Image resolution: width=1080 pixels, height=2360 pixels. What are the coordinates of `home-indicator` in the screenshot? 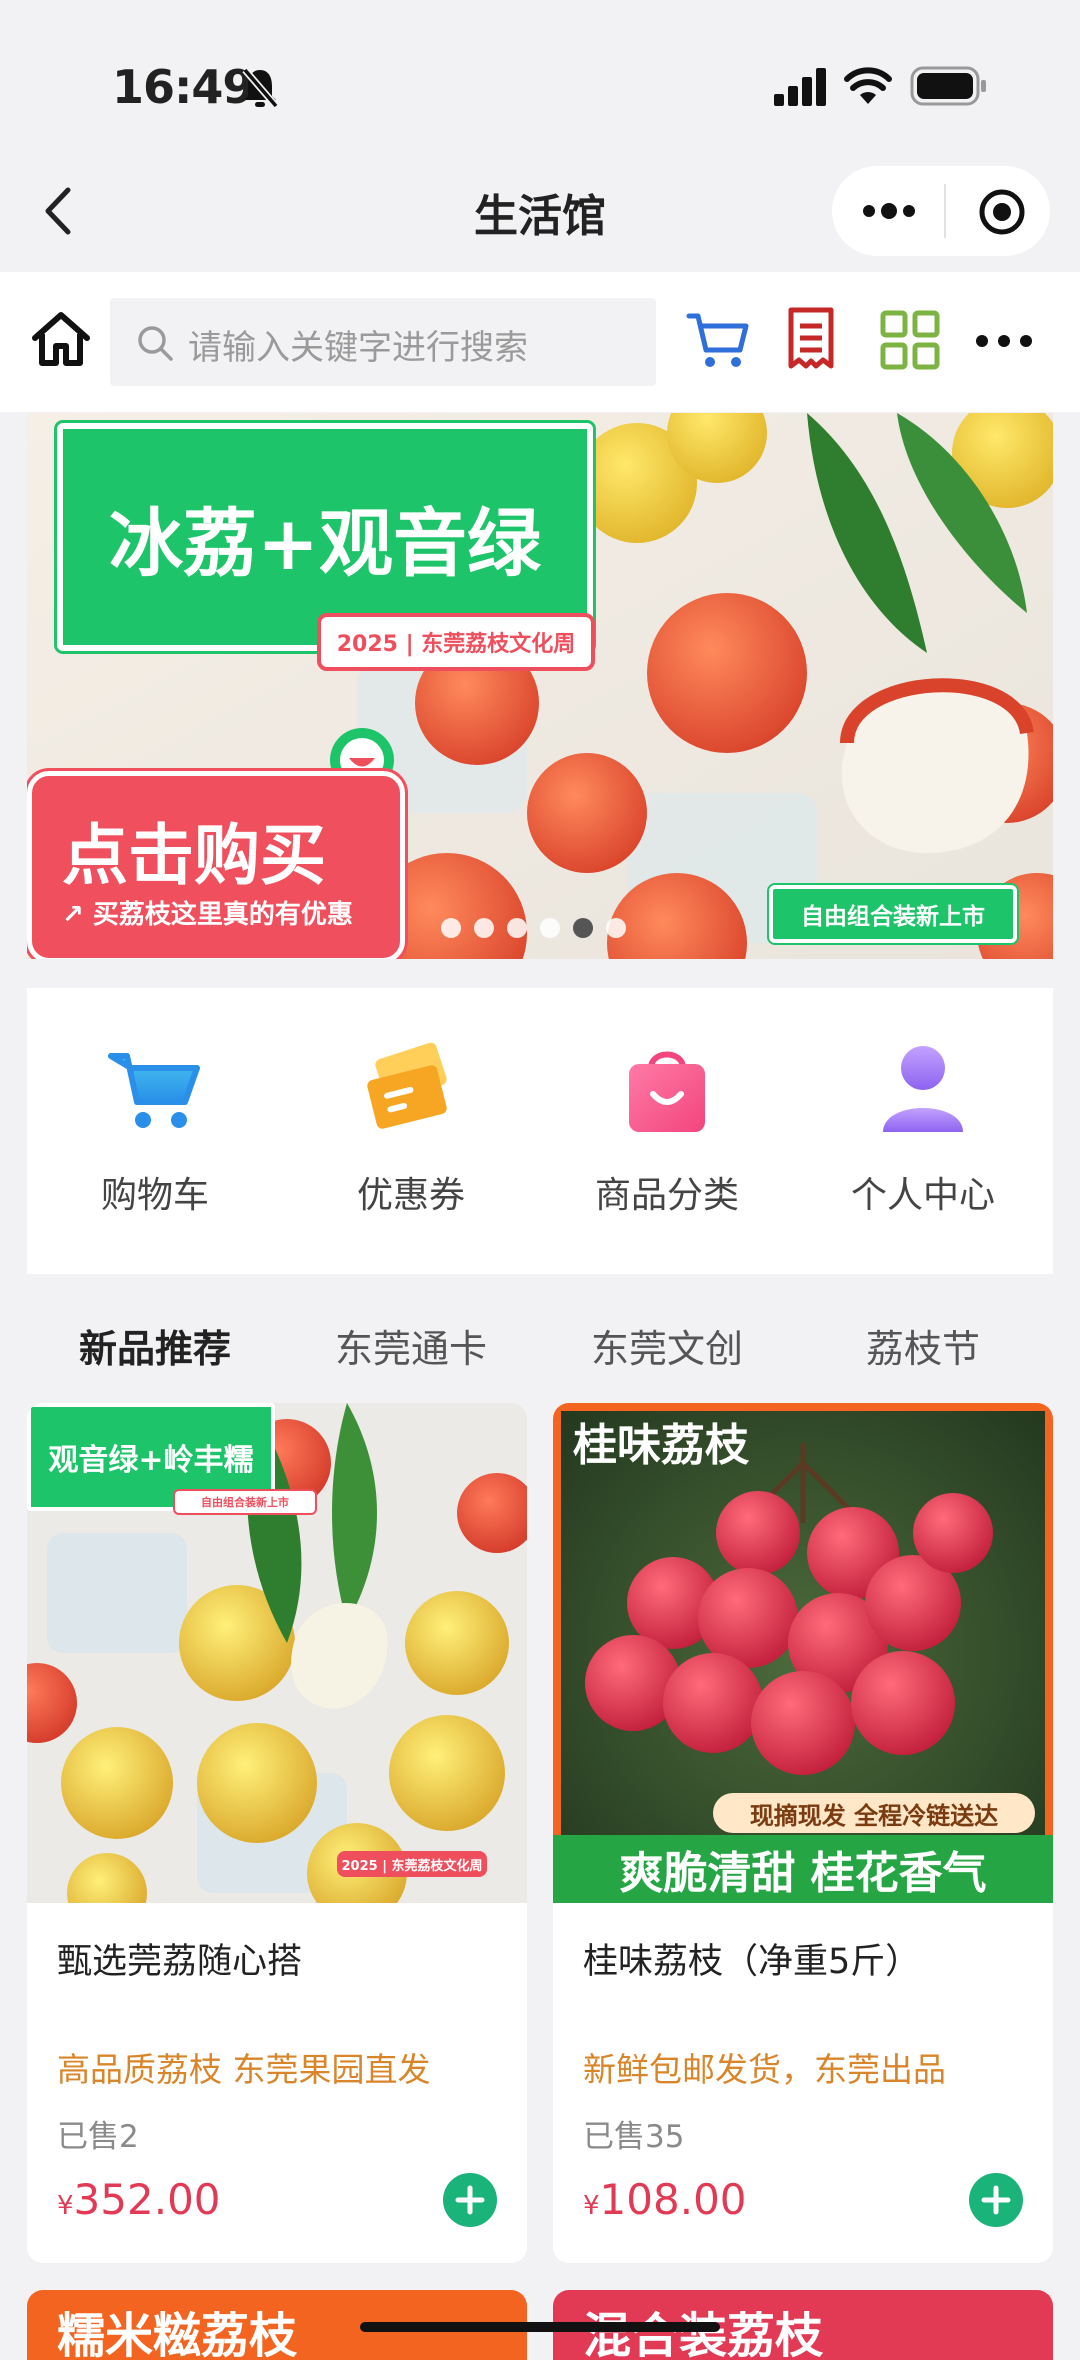 It's located at (540, 2327).